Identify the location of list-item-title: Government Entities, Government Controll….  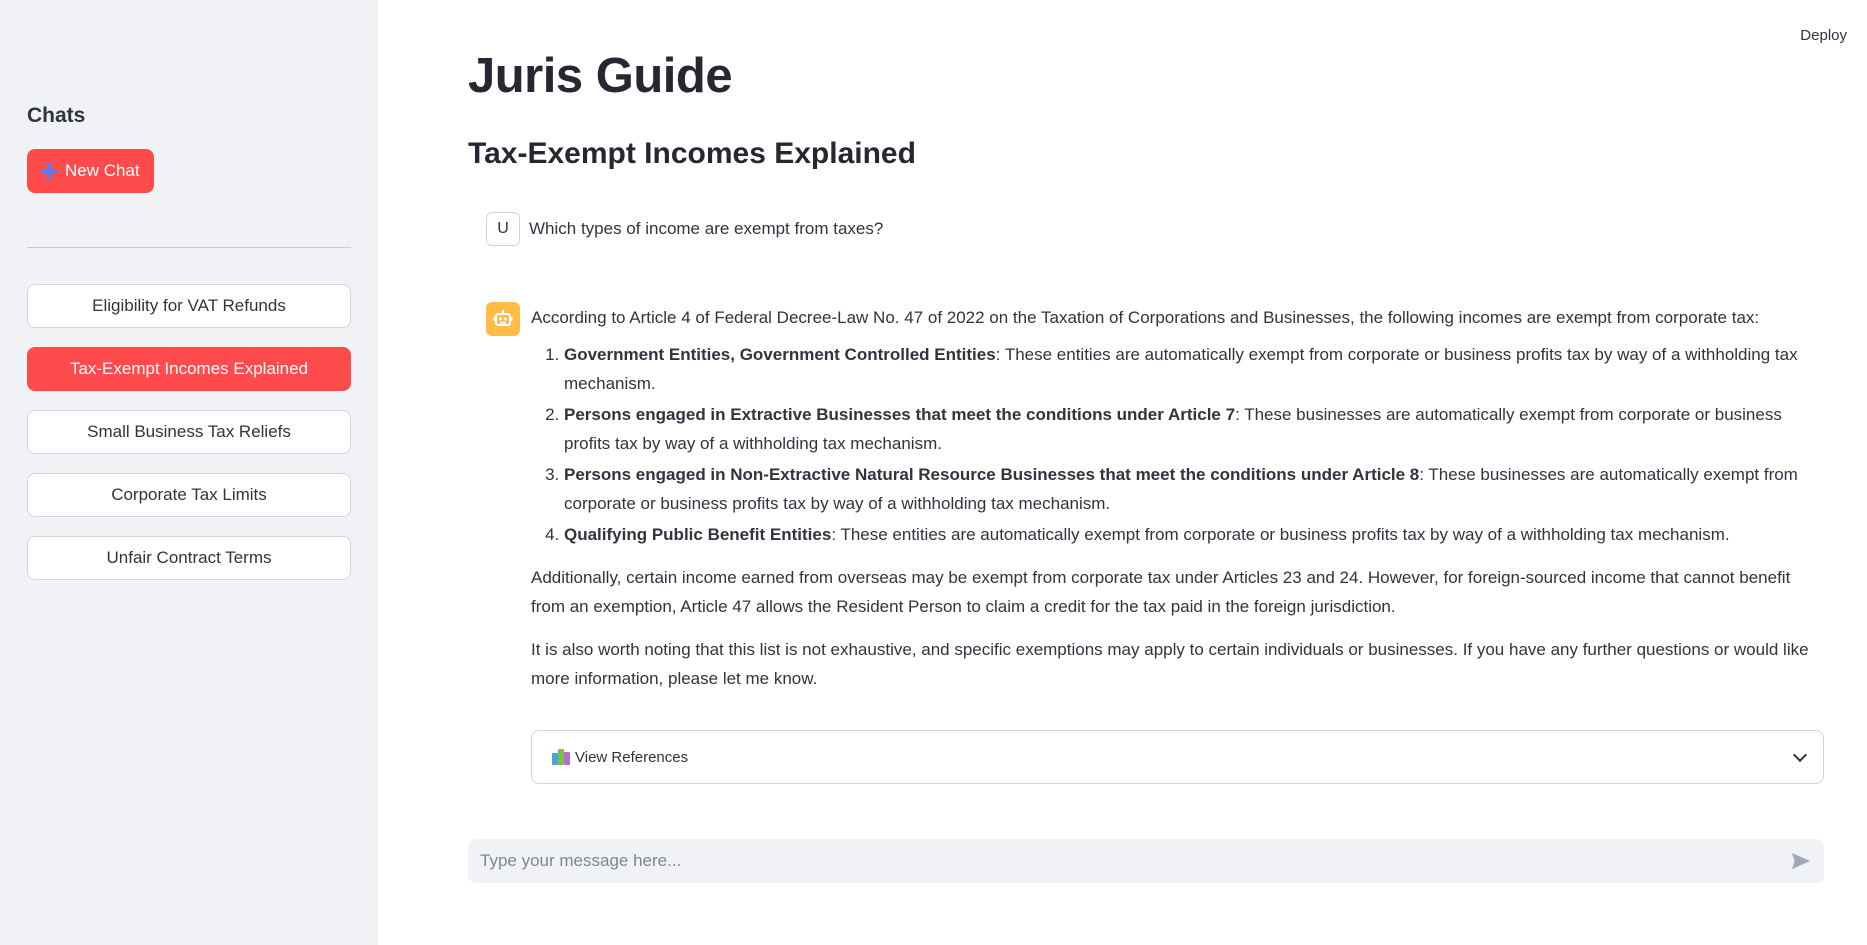
(780, 354).